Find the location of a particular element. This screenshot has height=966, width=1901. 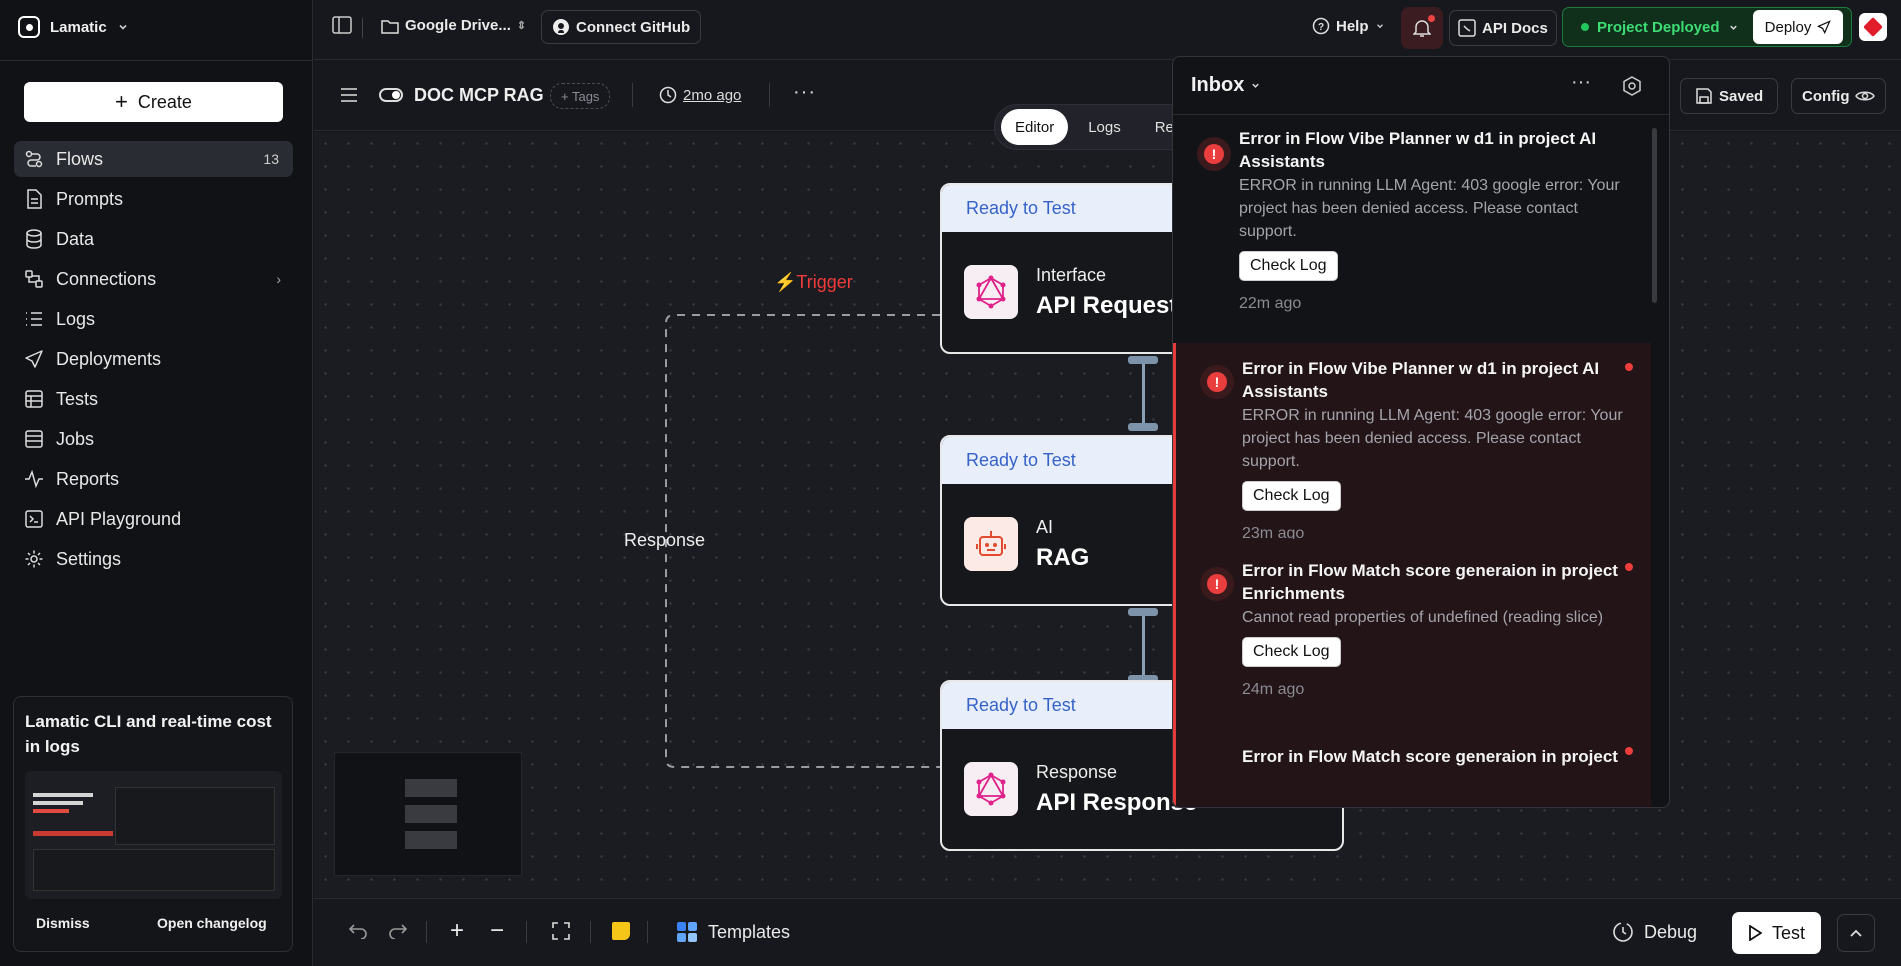

sidebar-item-reports: Reports is located at coordinates (153, 479).